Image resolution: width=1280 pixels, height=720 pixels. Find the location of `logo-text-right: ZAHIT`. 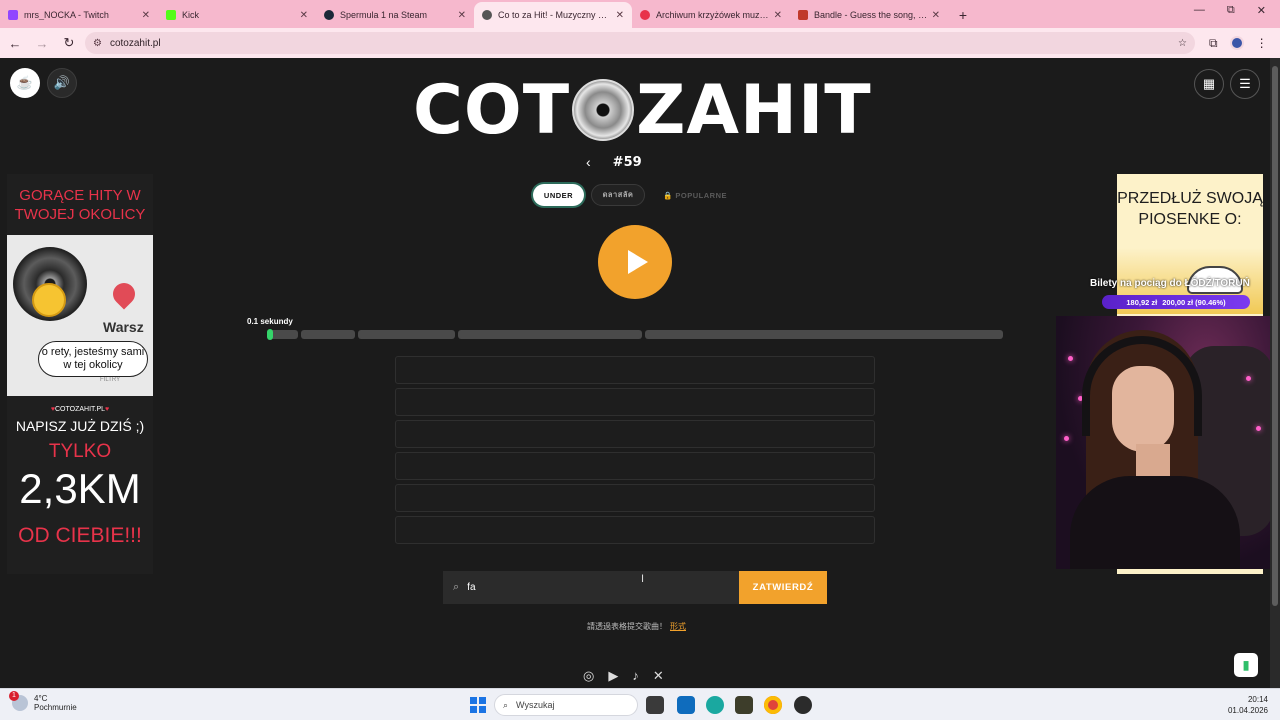

logo-text-right: ZAHIT is located at coordinates (754, 110).